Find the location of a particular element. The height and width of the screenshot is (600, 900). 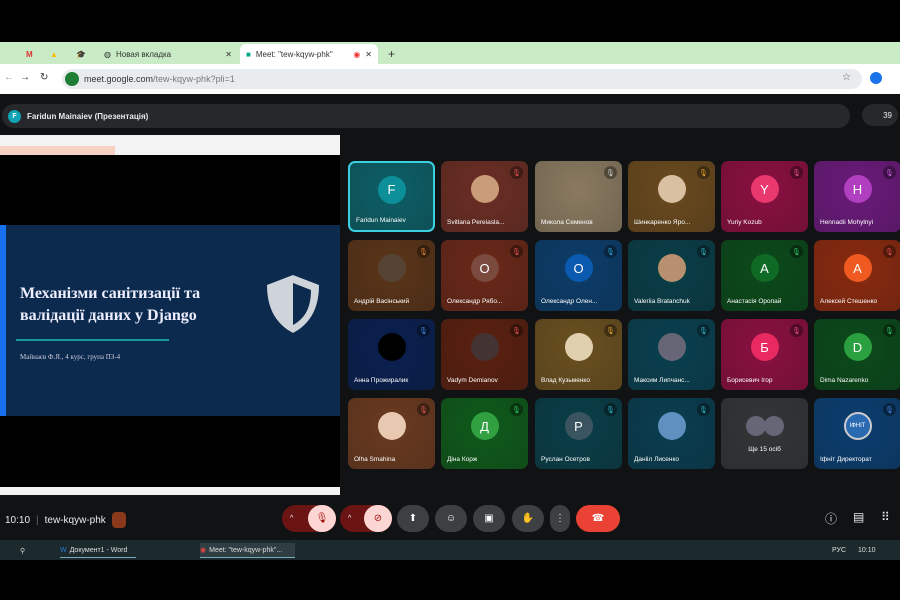

more-options-button: ⋮ is located at coordinates (560, 518).